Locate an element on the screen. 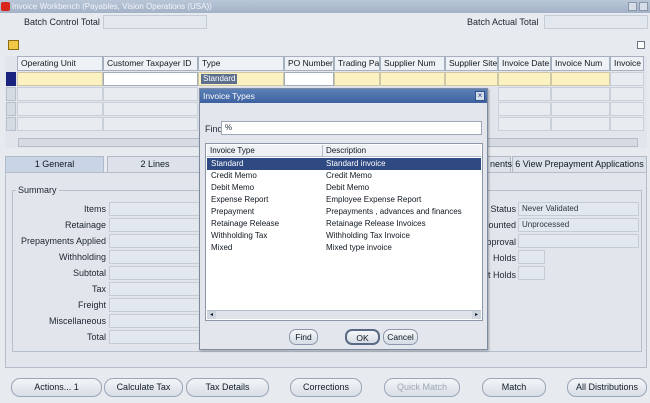 This screenshot has width=650, height=403. customer-taxpayer-cell is located at coordinates (150, 79).